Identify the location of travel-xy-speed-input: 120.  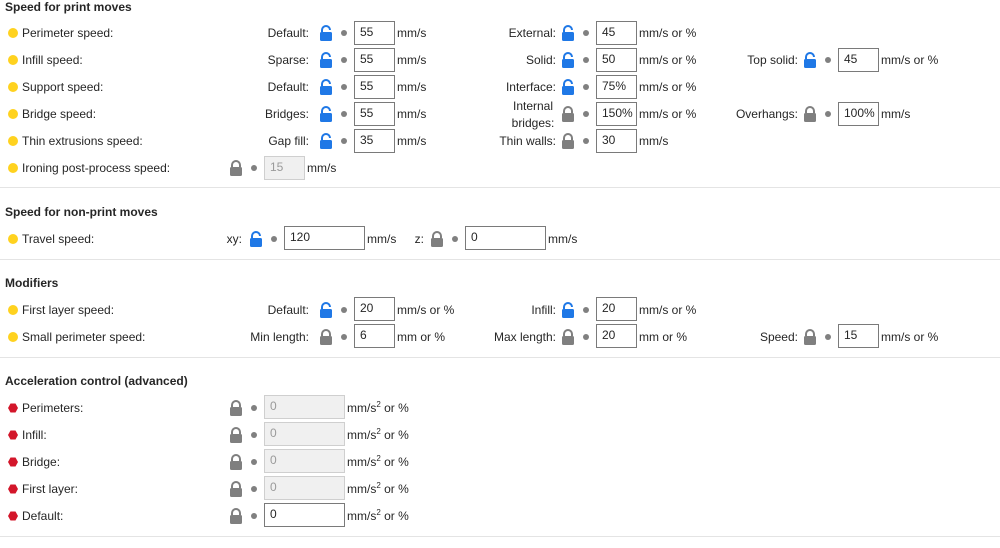
(324, 238).